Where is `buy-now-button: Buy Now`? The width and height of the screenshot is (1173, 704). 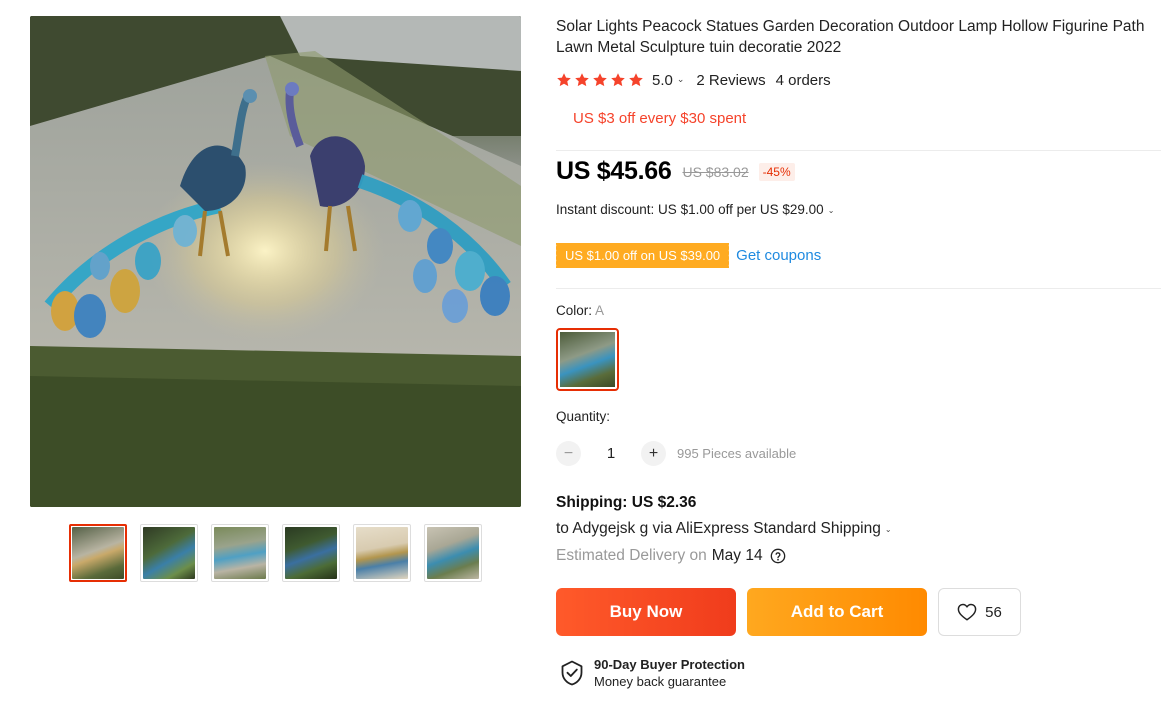
buy-now-button: Buy Now is located at coordinates (646, 612).